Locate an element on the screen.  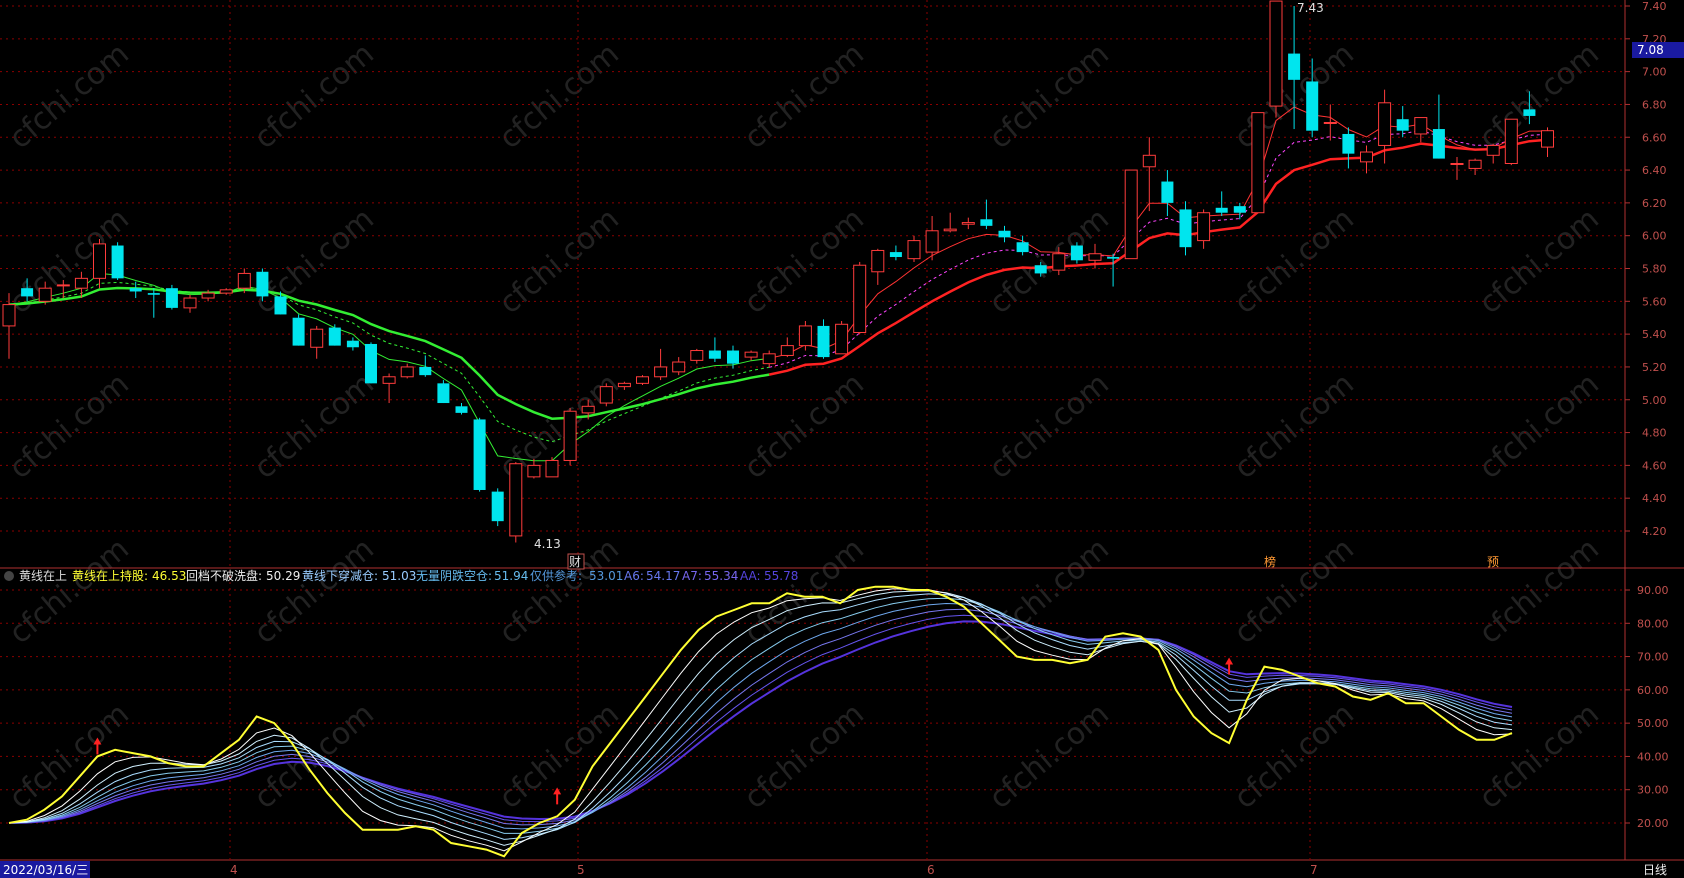
price-tick-label: 6.00 is located at coordinates (1654, 236).